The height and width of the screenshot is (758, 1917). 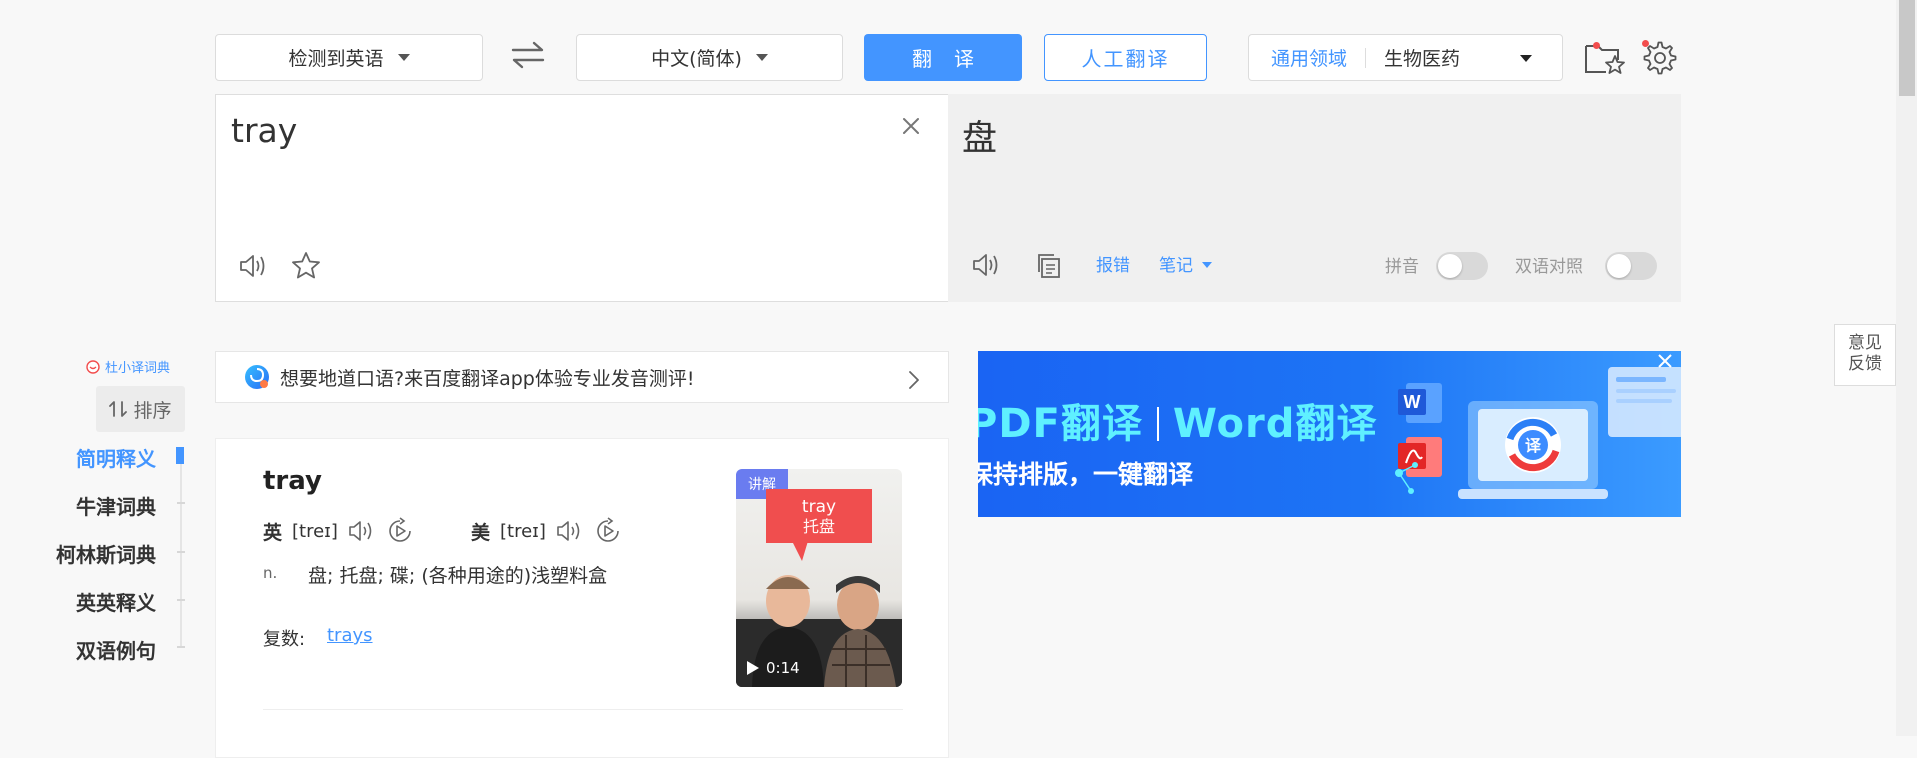 I want to click on notes-dropdown: 笔记, so click(x=1186, y=263).